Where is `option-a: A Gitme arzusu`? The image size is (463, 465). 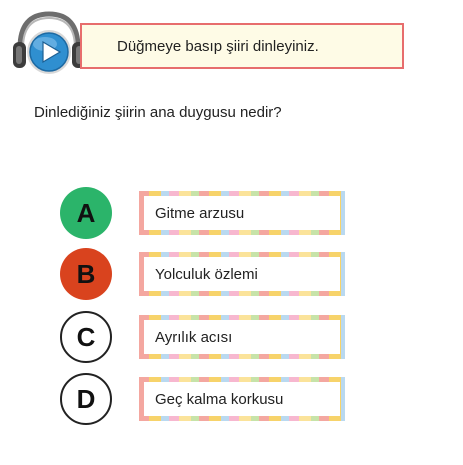 option-a: A Gitme arzusu is located at coordinates (231, 213).